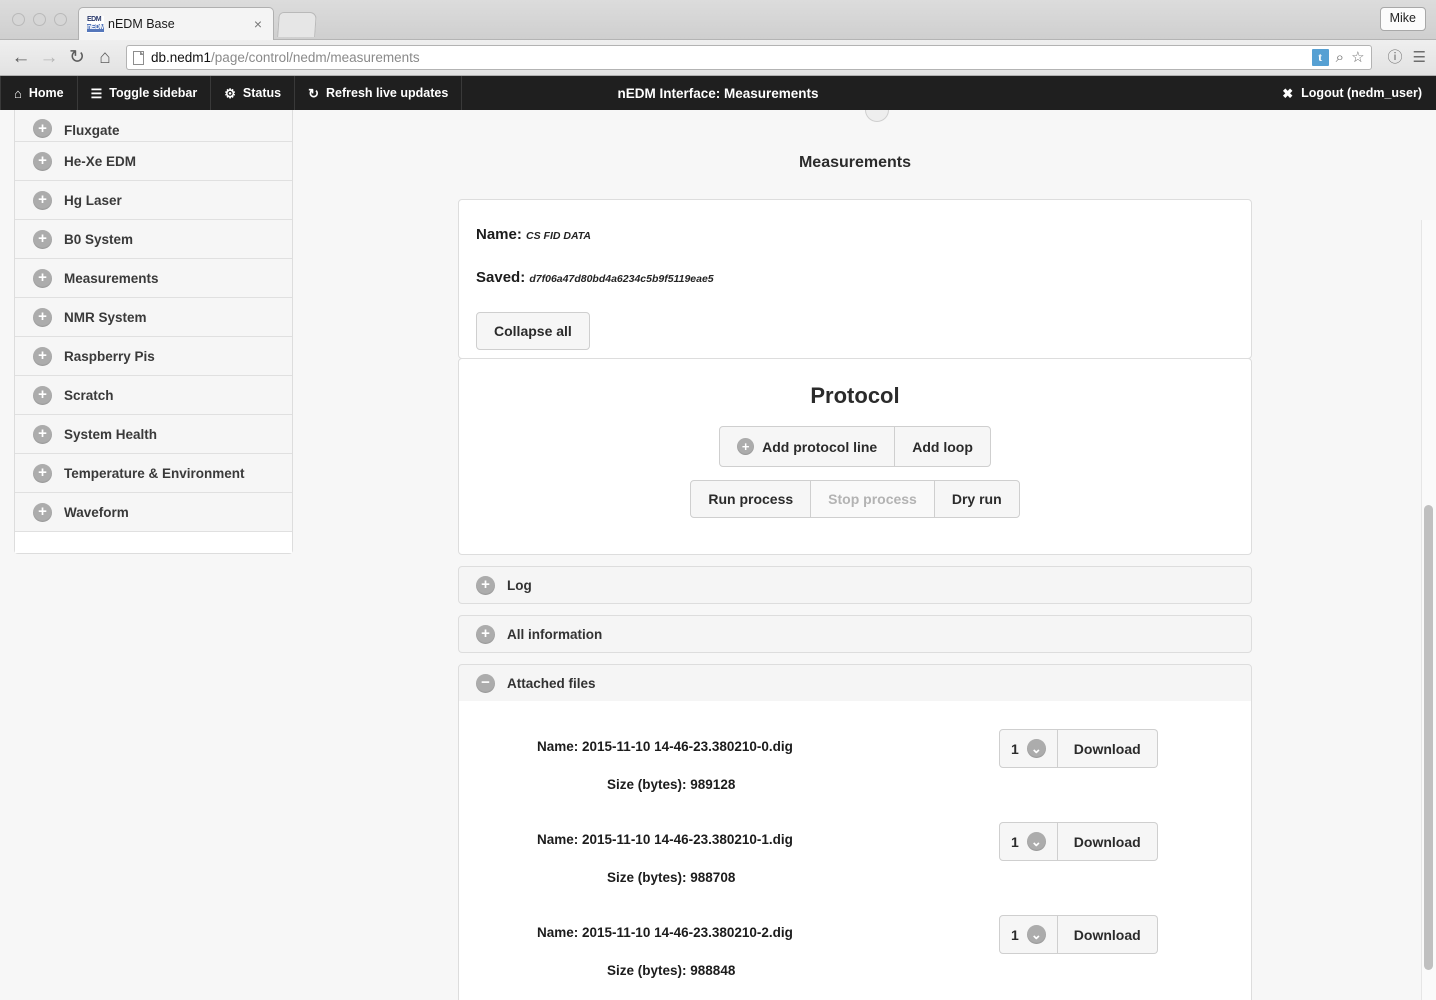  Describe the element at coordinates (153, 512) in the screenshot. I see `sidebar-item-waveform: + Waveform` at that location.